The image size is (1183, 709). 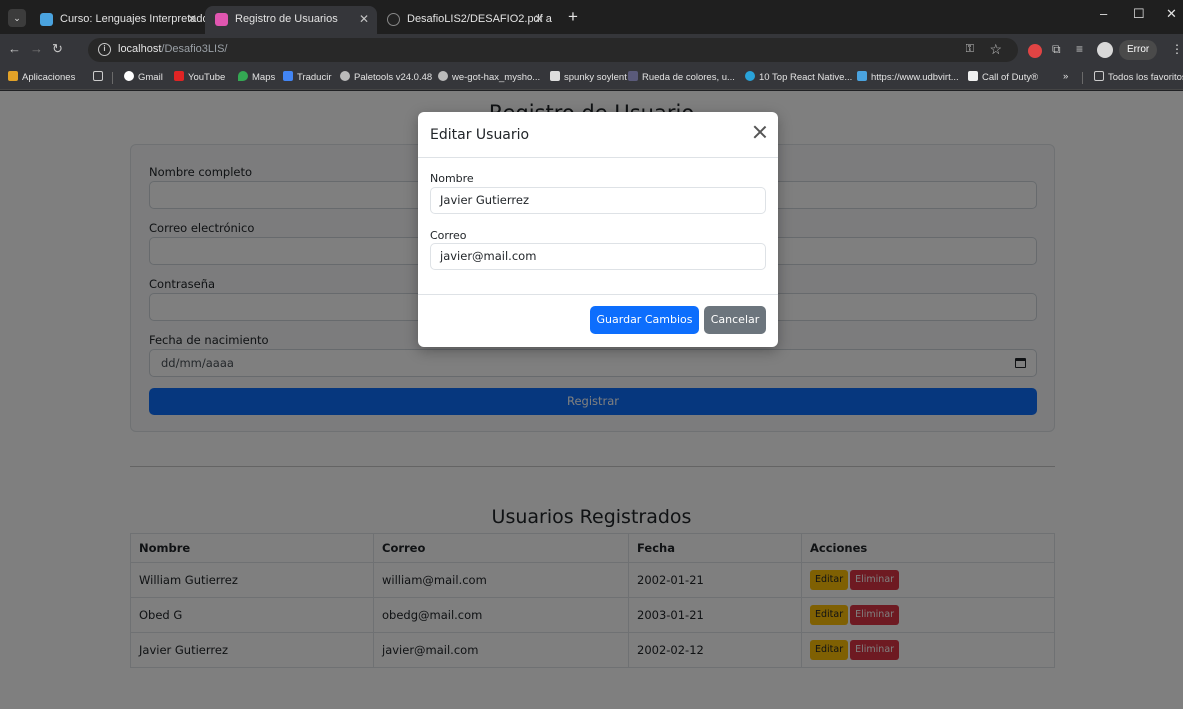 I want to click on translate-icon, so click(x=288, y=76).